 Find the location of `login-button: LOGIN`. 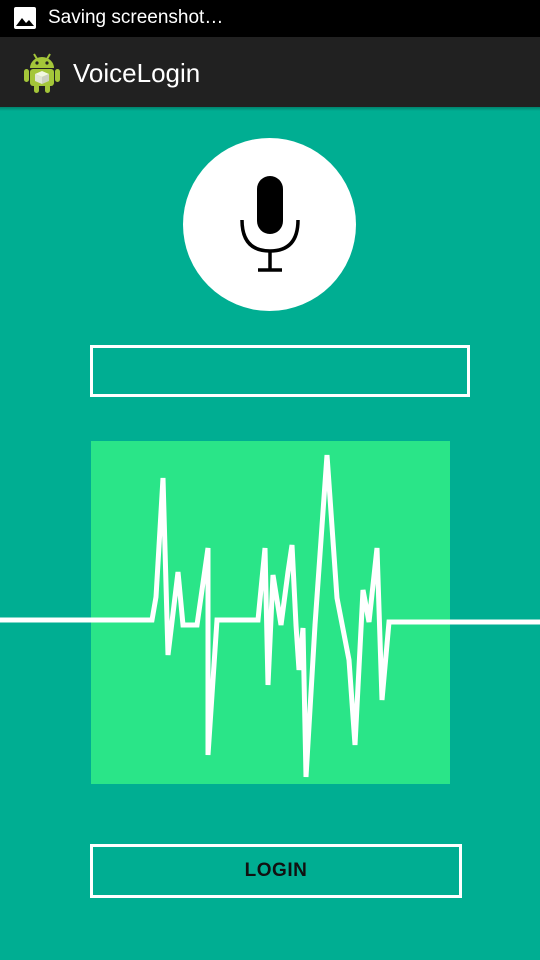

login-button: LOGIN is located at coordinates (276, 871).